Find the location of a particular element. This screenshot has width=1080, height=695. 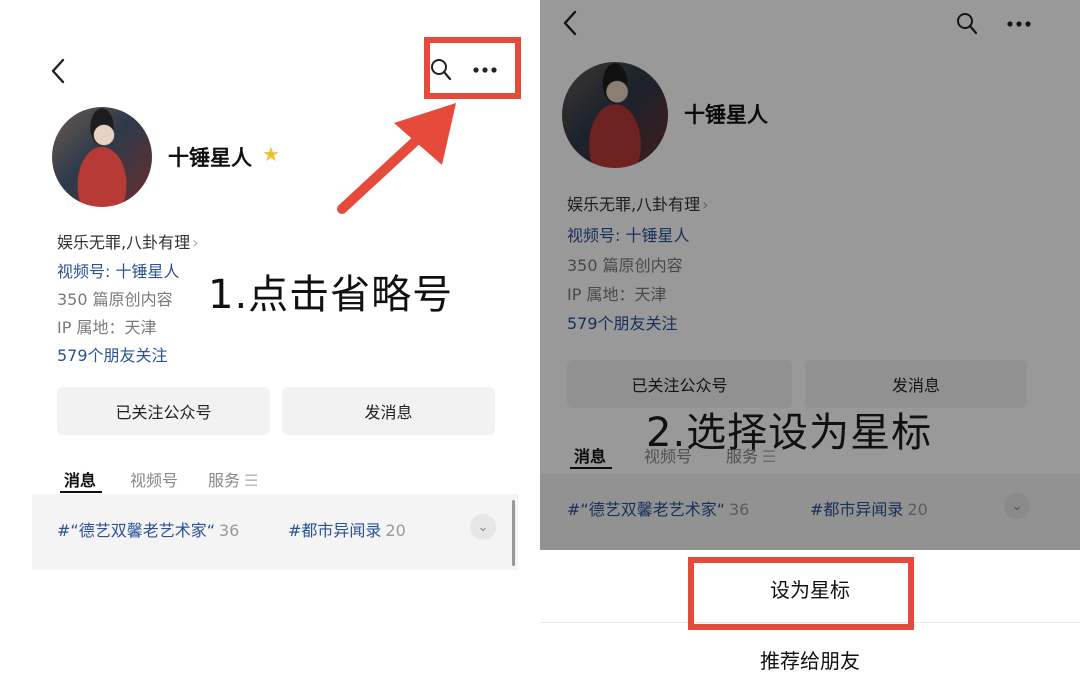

instruction-step-1: 1.点击省略号 is located at coordinates (331, 295).